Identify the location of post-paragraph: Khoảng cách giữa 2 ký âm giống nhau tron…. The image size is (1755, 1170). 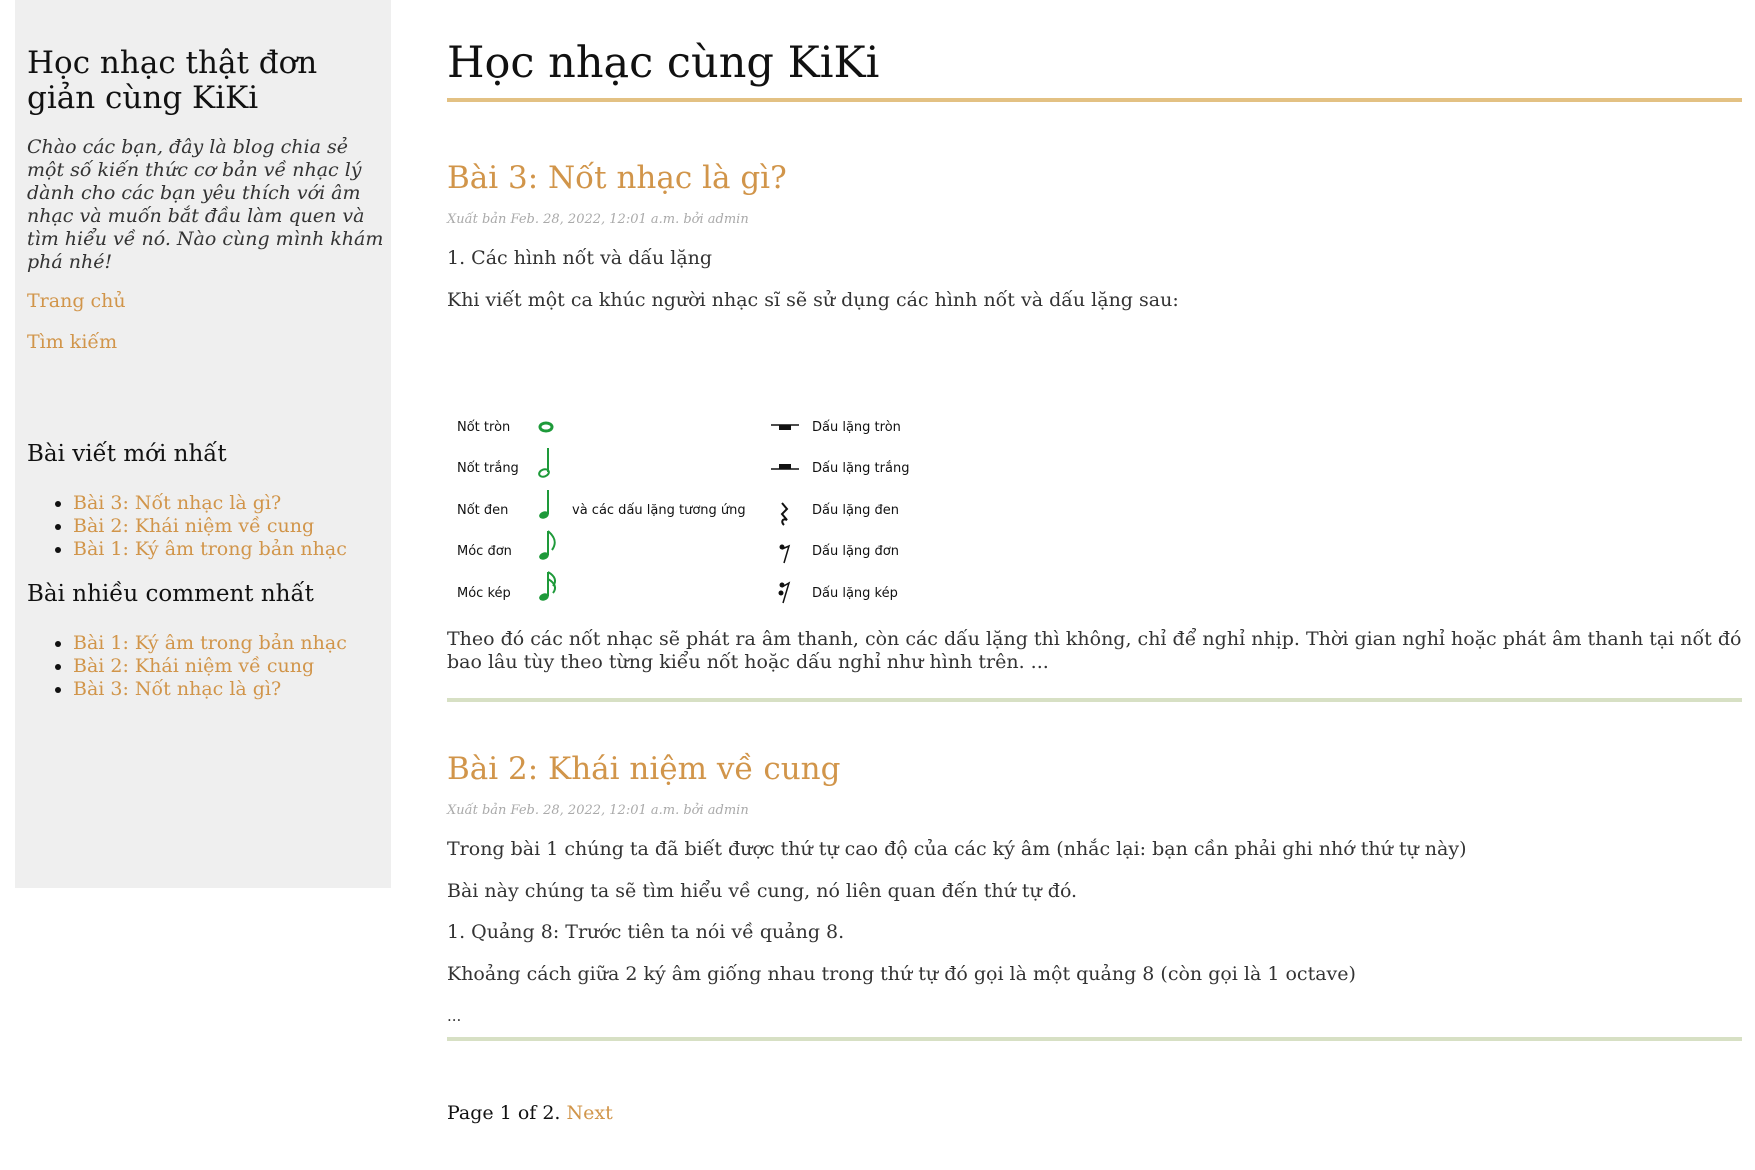
(901, 974).